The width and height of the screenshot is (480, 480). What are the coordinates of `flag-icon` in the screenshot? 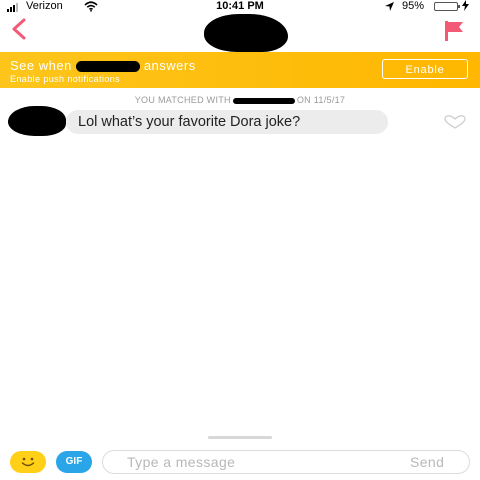 It's located at (454, 33).